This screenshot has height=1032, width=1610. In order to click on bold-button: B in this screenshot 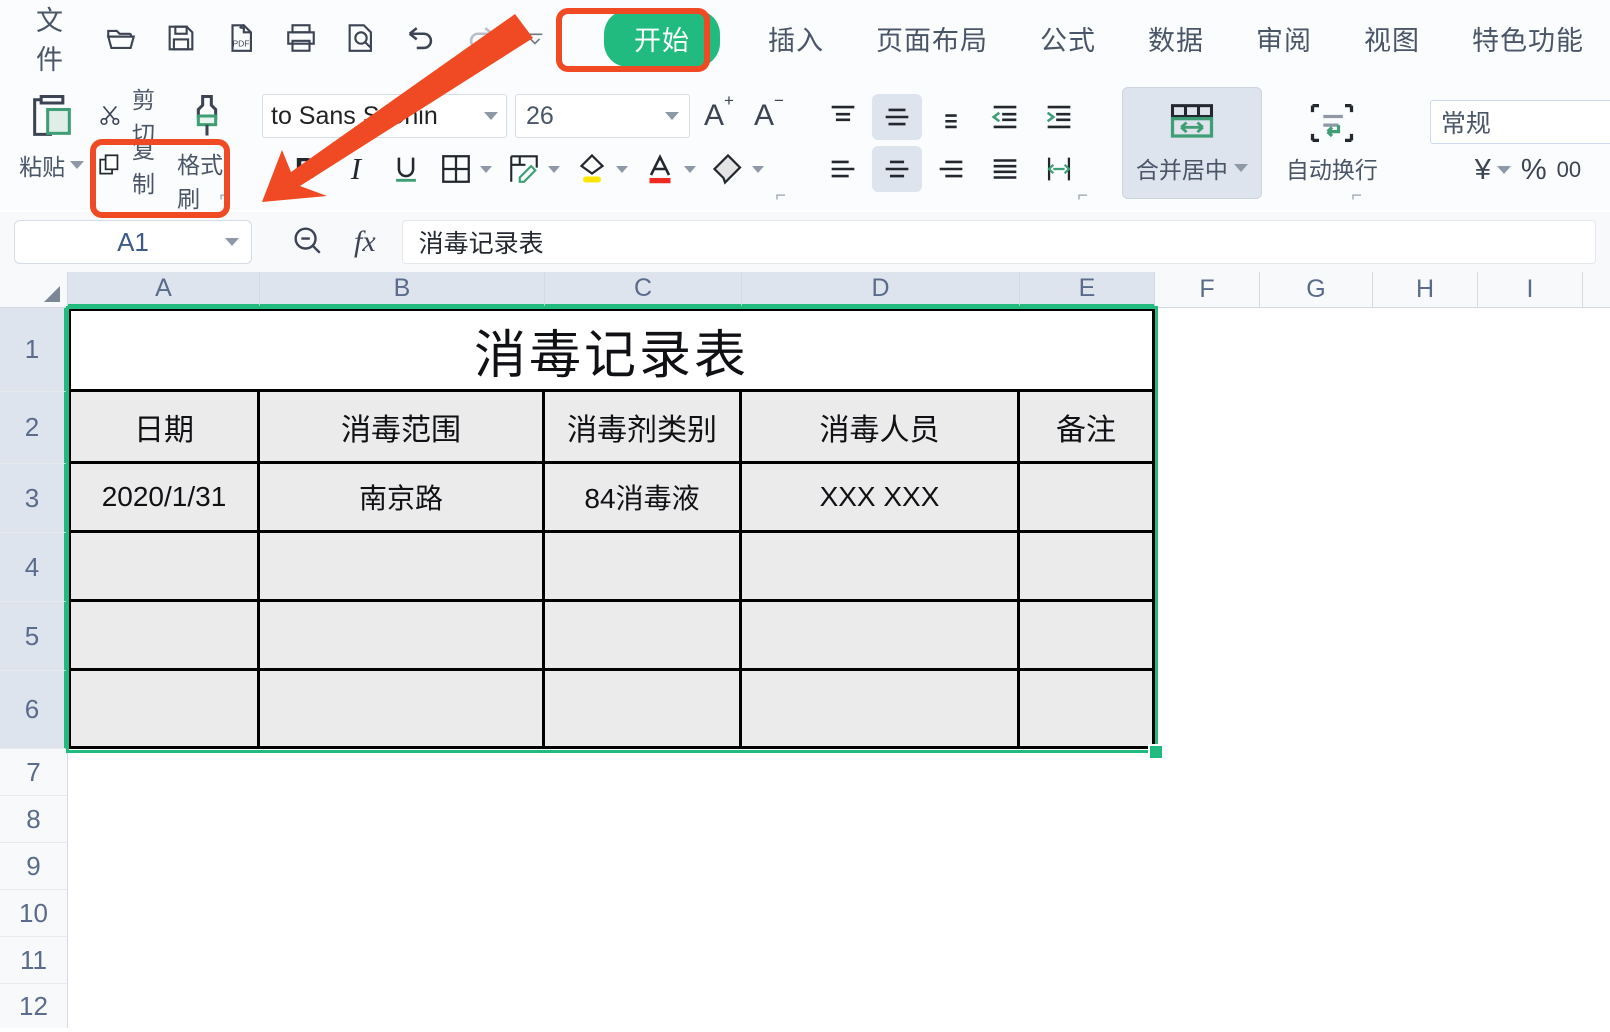, I will do `click(306, 169)`.